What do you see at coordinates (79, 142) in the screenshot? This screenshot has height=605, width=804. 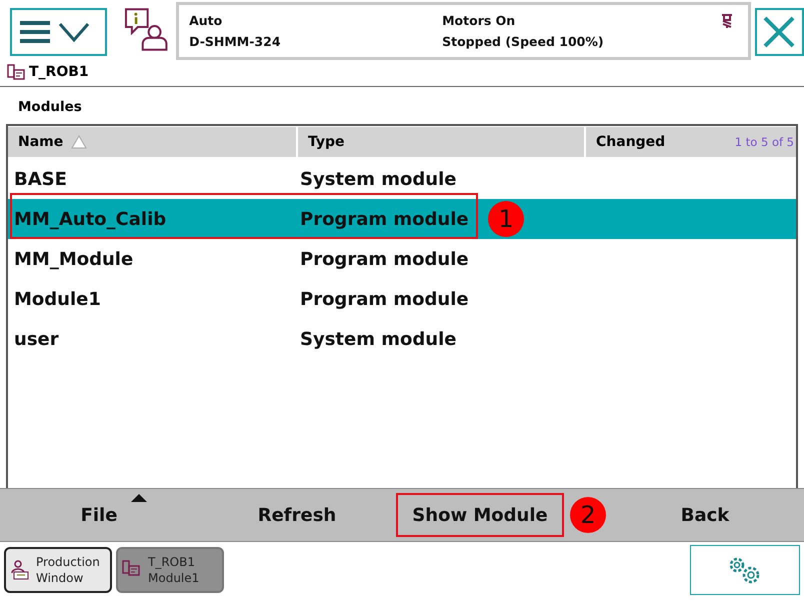 I see `sort-icon` at bounding box center [79, 142].